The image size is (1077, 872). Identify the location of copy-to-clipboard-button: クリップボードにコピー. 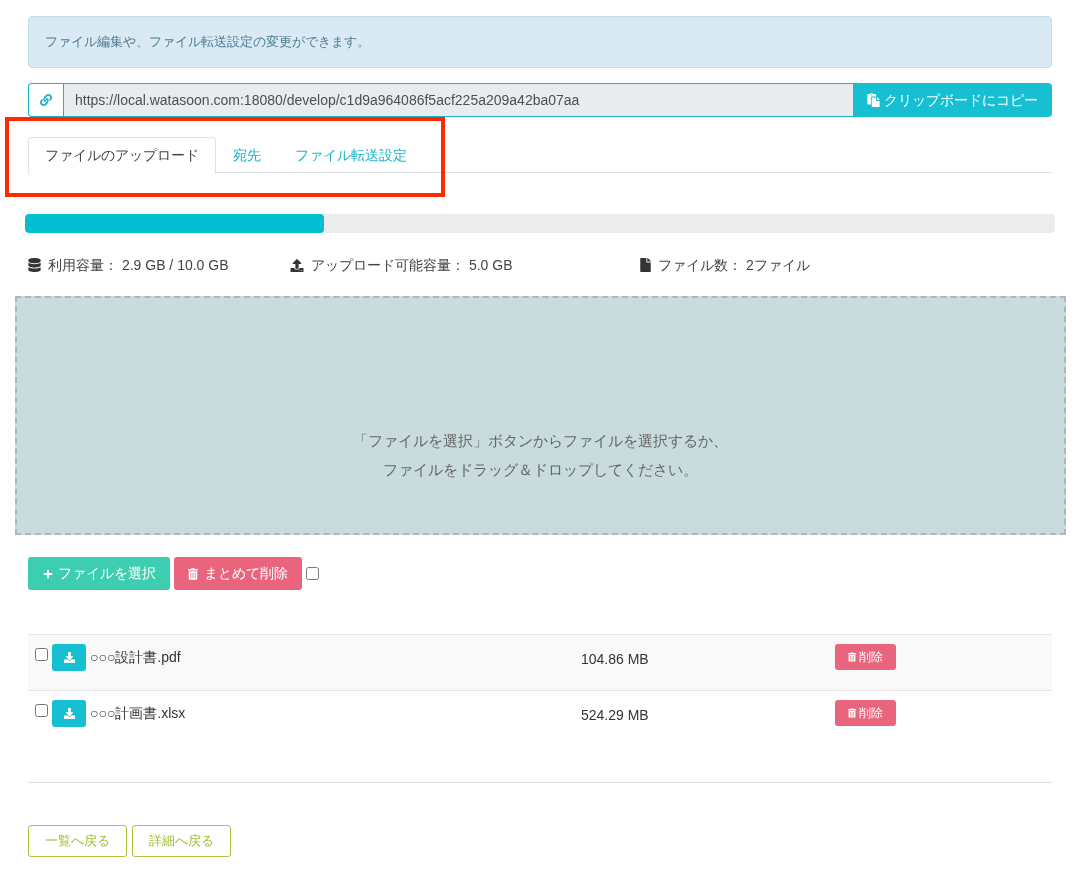
(952, 100).